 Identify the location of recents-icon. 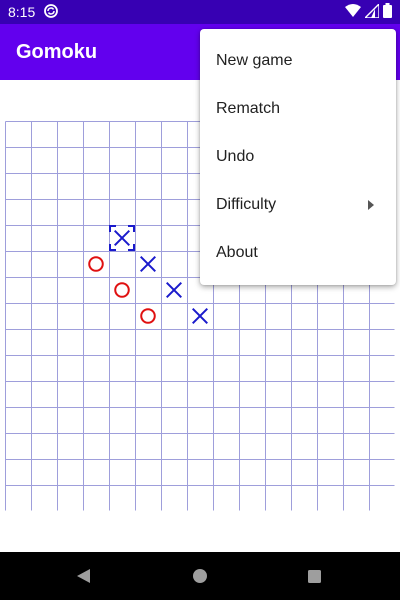
(314, 576).